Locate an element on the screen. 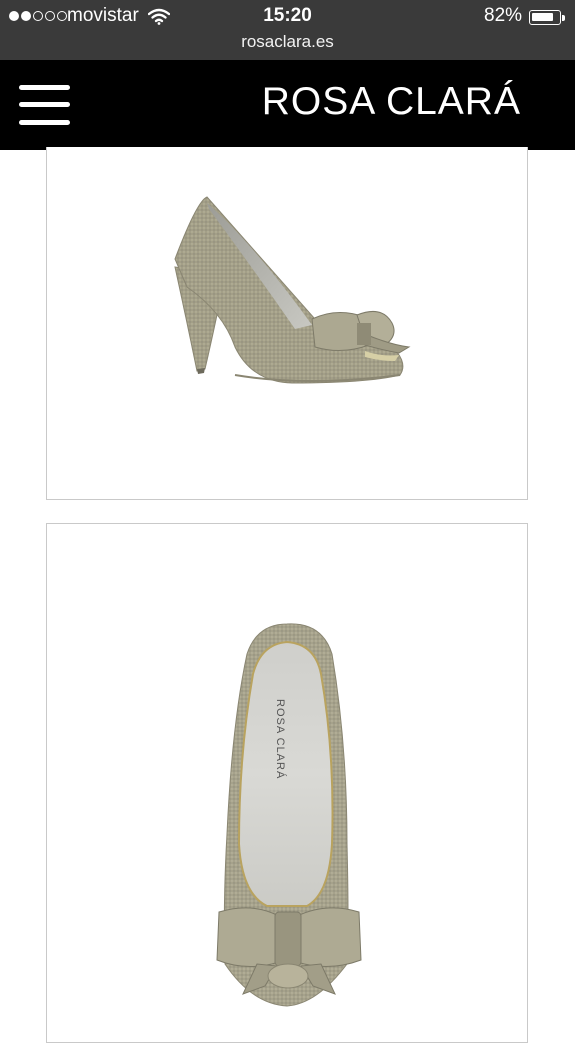 This screenshot has height=1044, width=575. shoe-side-view-image is located at coordinates (292, 290).